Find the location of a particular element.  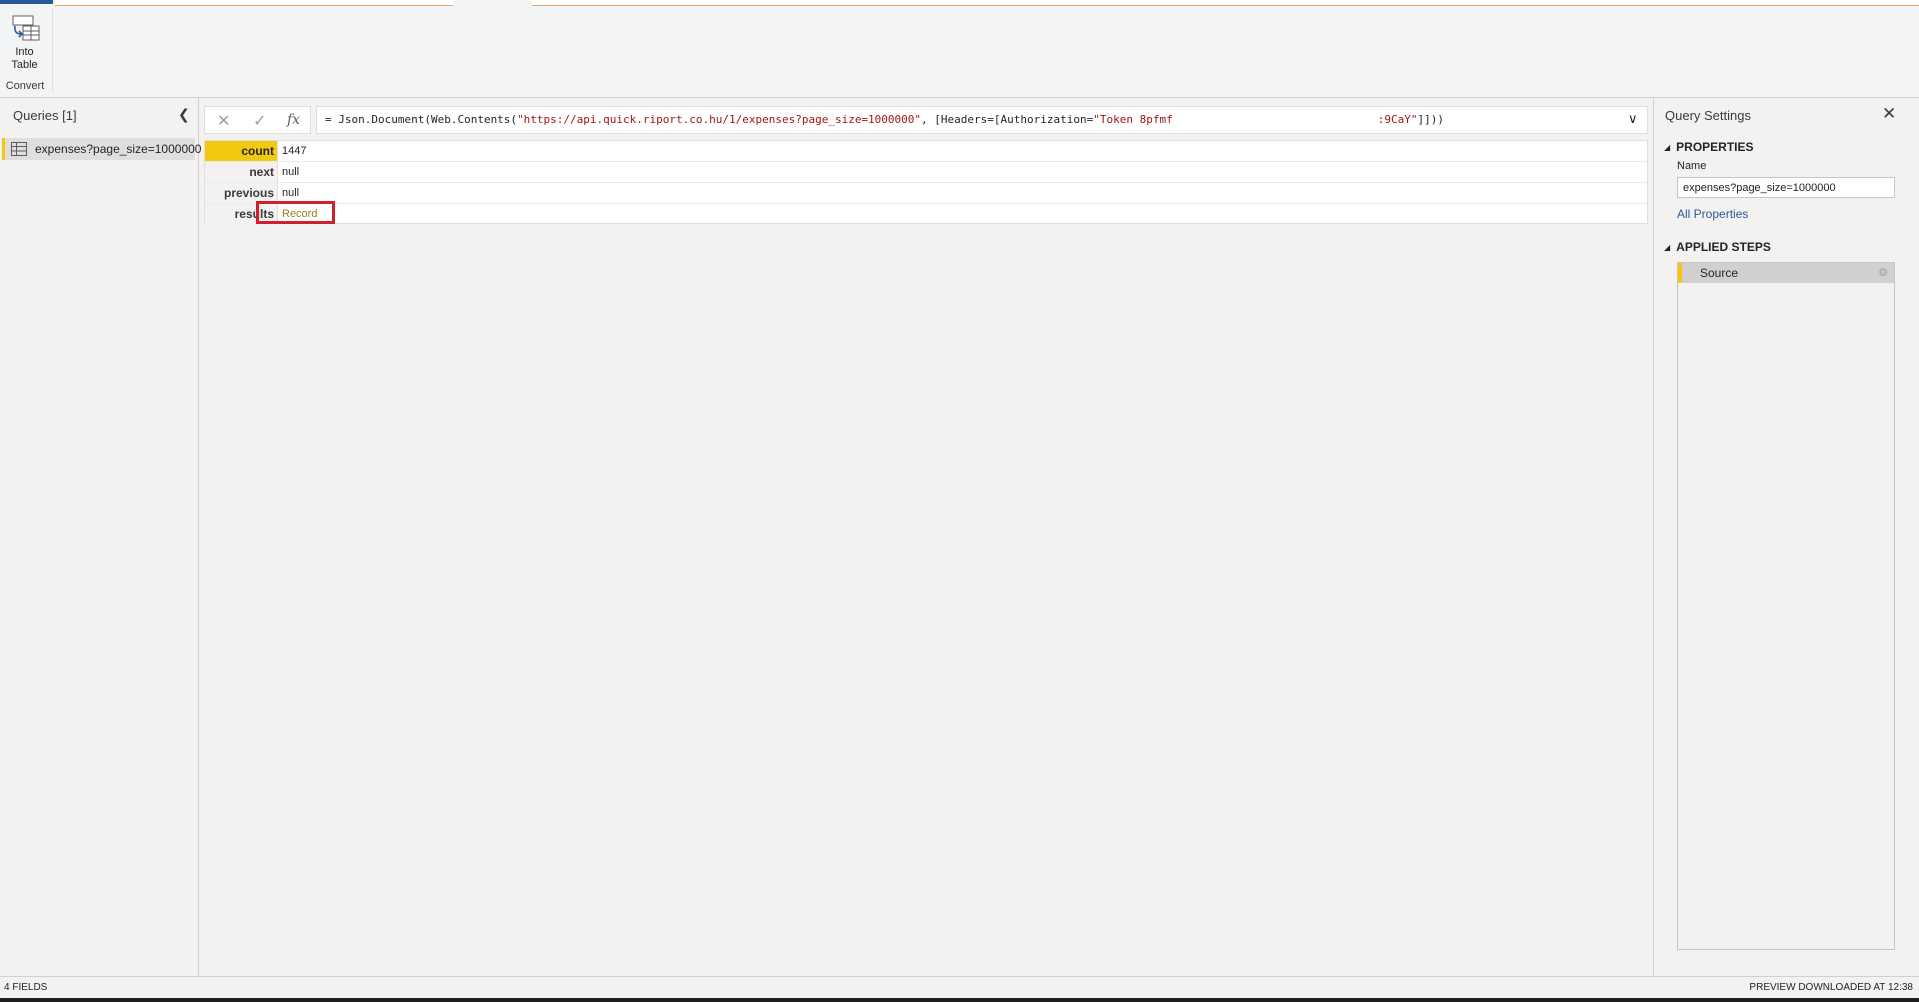

close-icon: ✕ is located at coordinates (1889, 114).